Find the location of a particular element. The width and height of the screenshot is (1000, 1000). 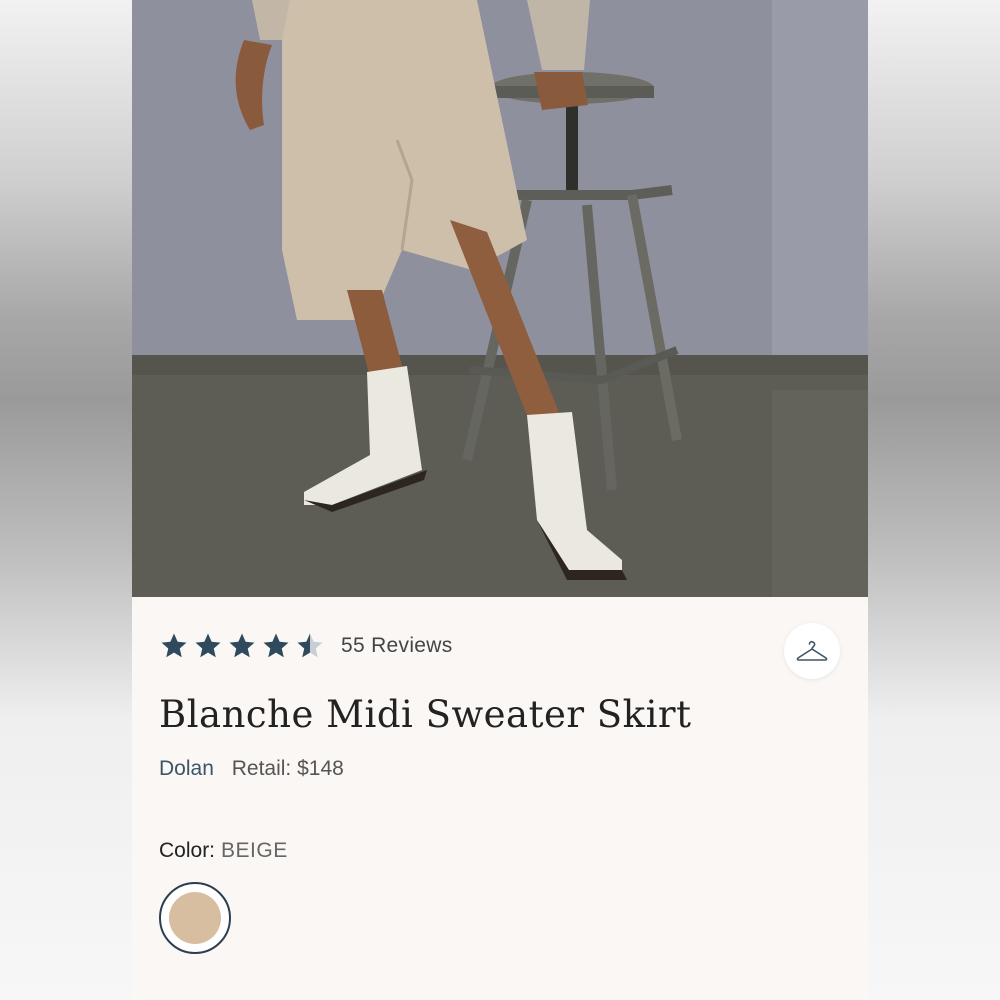

color-label: Color: is located at coordinates (187, 850).